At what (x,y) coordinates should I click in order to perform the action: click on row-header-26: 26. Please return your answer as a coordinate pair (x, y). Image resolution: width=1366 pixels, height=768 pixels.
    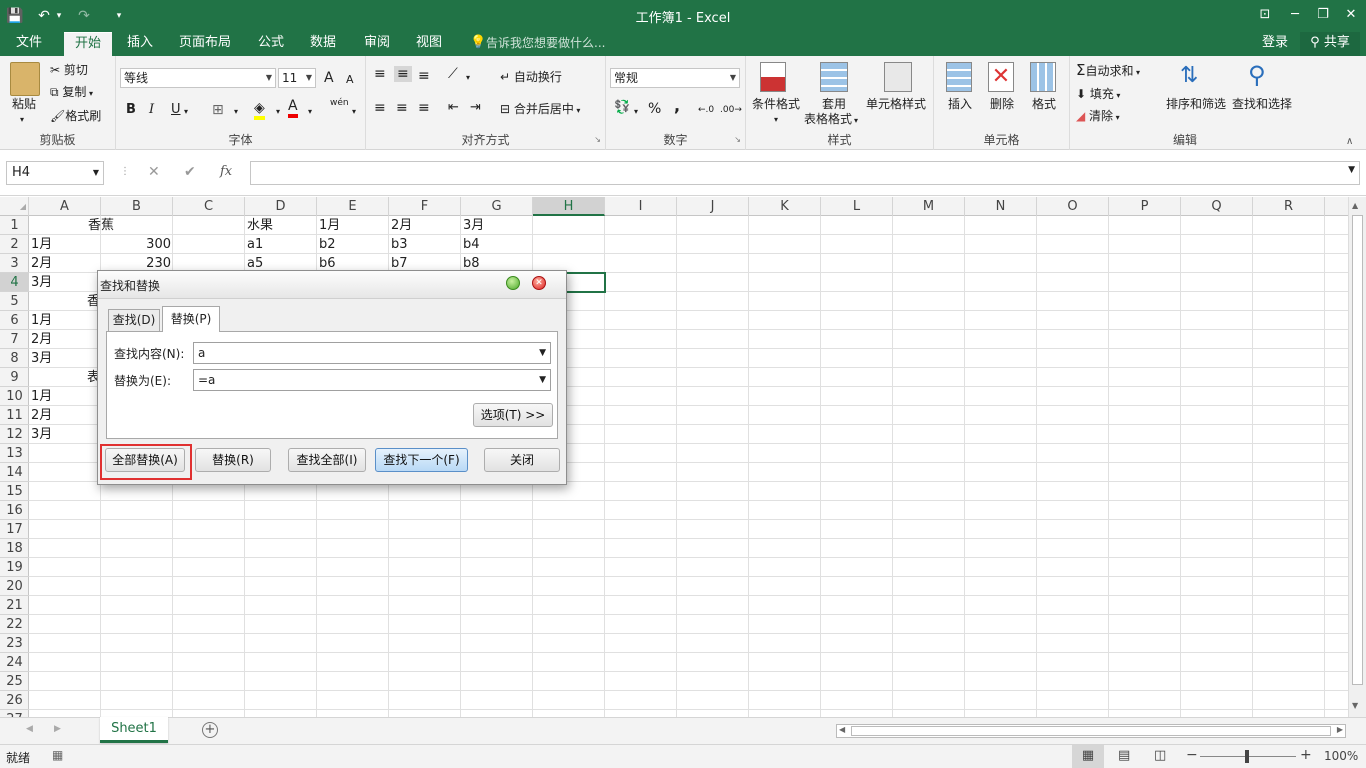
    Looking at the image, I should click on (14, 700).